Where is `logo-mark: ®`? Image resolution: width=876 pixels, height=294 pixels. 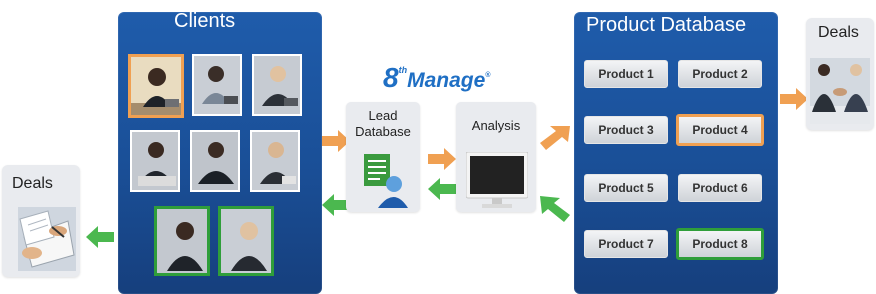 logo-mark: ® is located at coordinates (488, 75).